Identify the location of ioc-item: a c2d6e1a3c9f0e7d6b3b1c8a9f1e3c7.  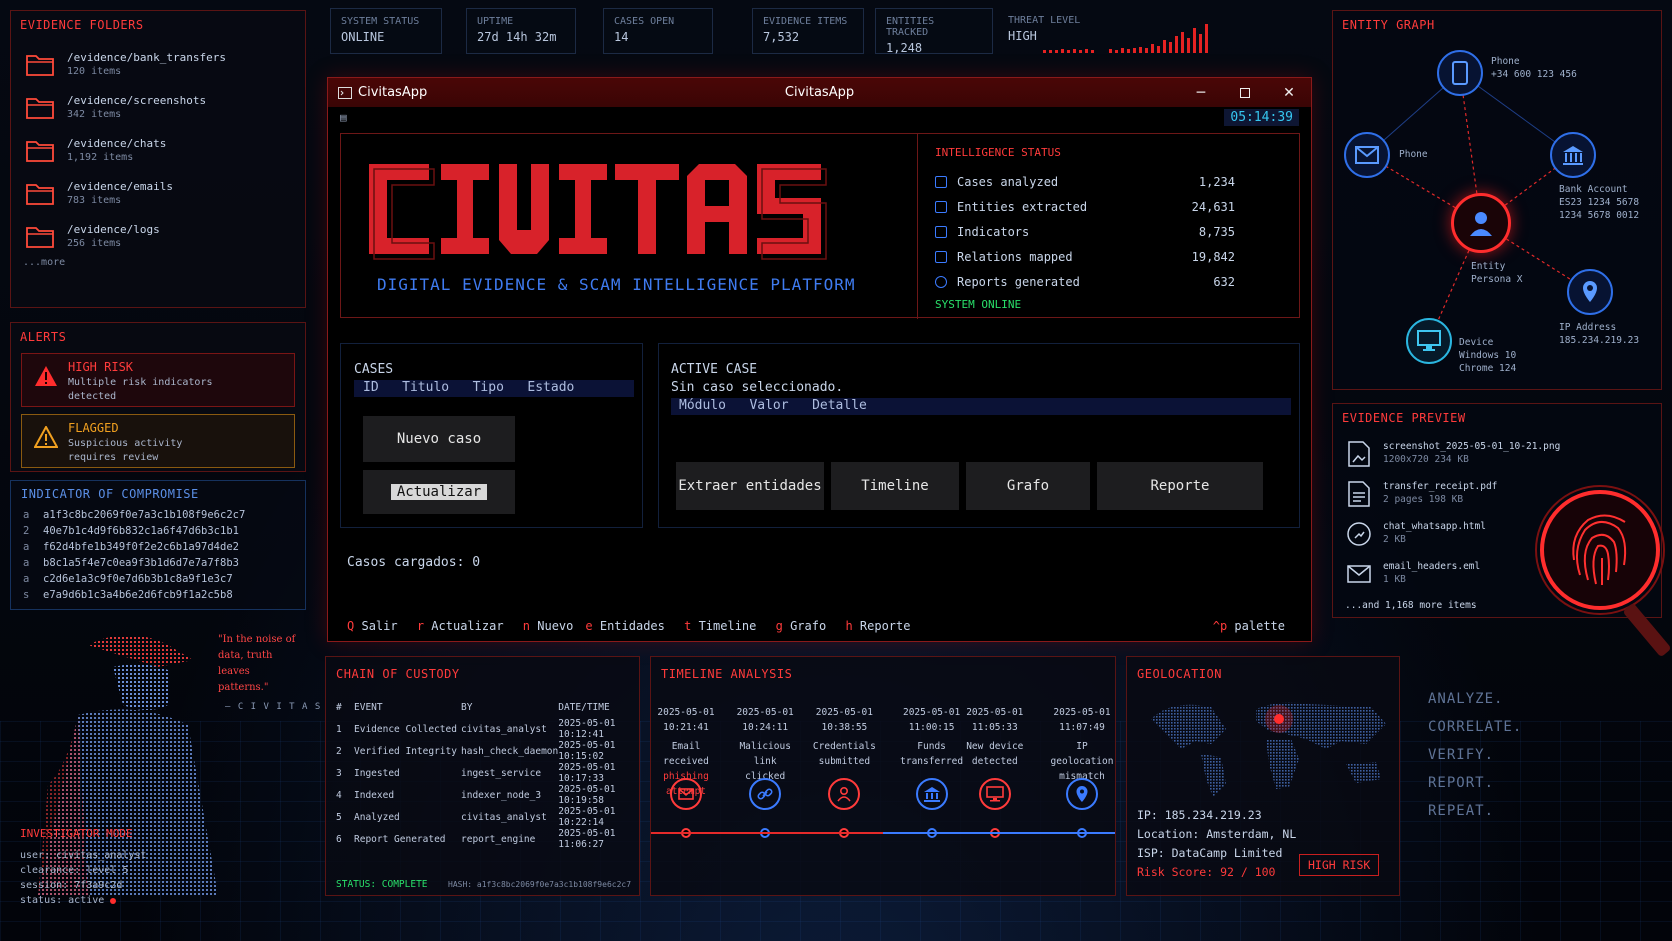
(158, 579).